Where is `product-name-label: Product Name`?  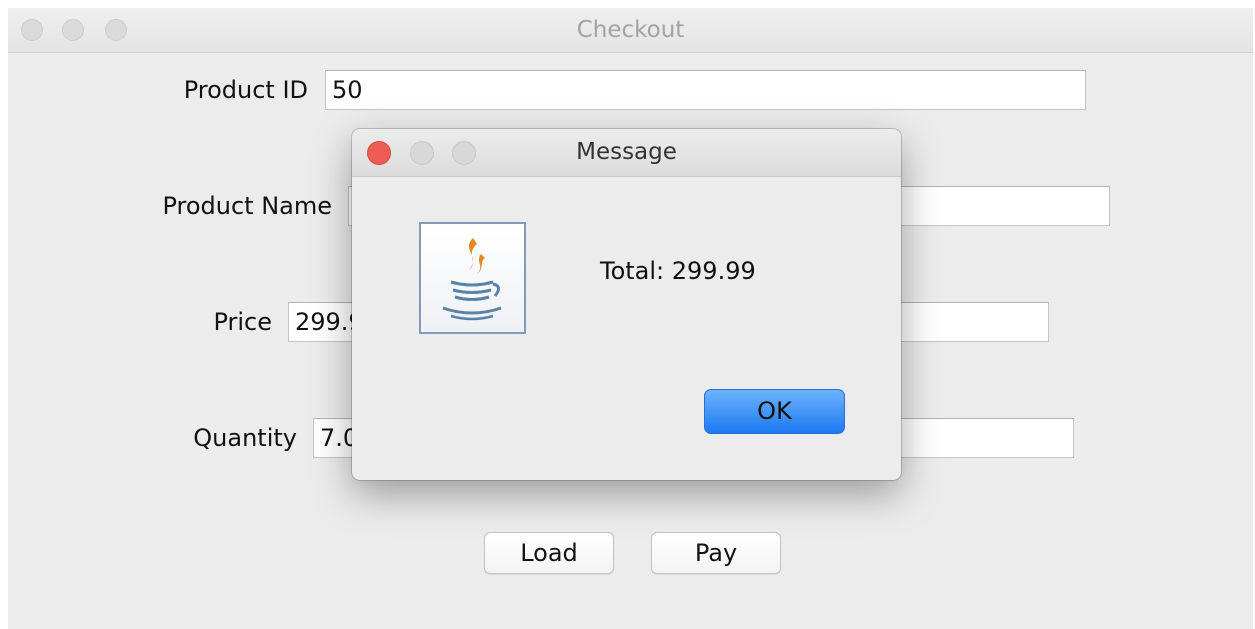
product-name-label: Product Name is located at coordinates (247, 206).